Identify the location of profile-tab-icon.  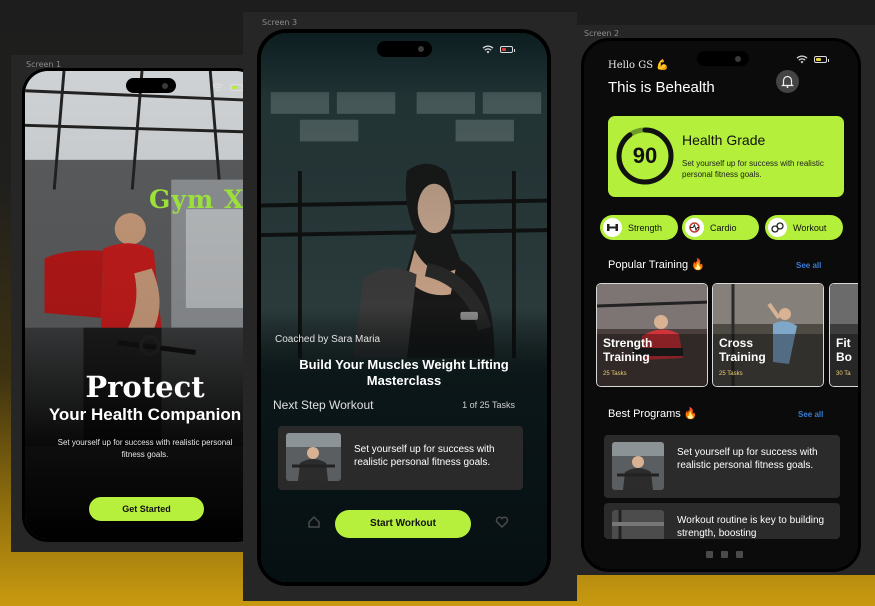
(739, 554).